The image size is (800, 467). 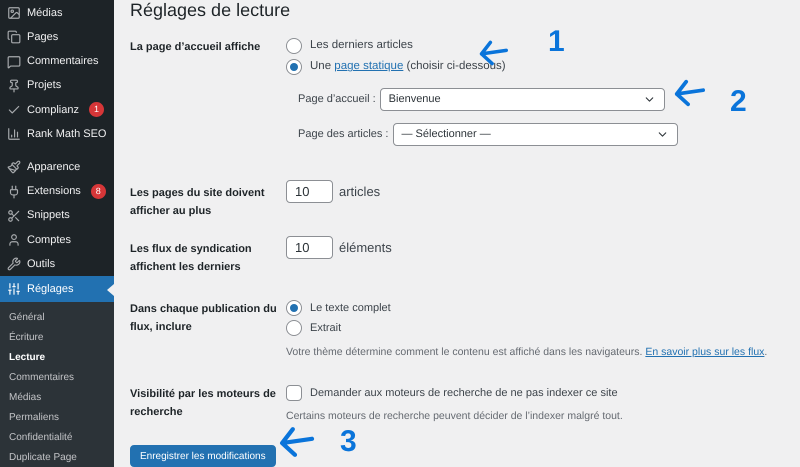 I want to click on paintbrush-icon, so click(x=14, y=167).